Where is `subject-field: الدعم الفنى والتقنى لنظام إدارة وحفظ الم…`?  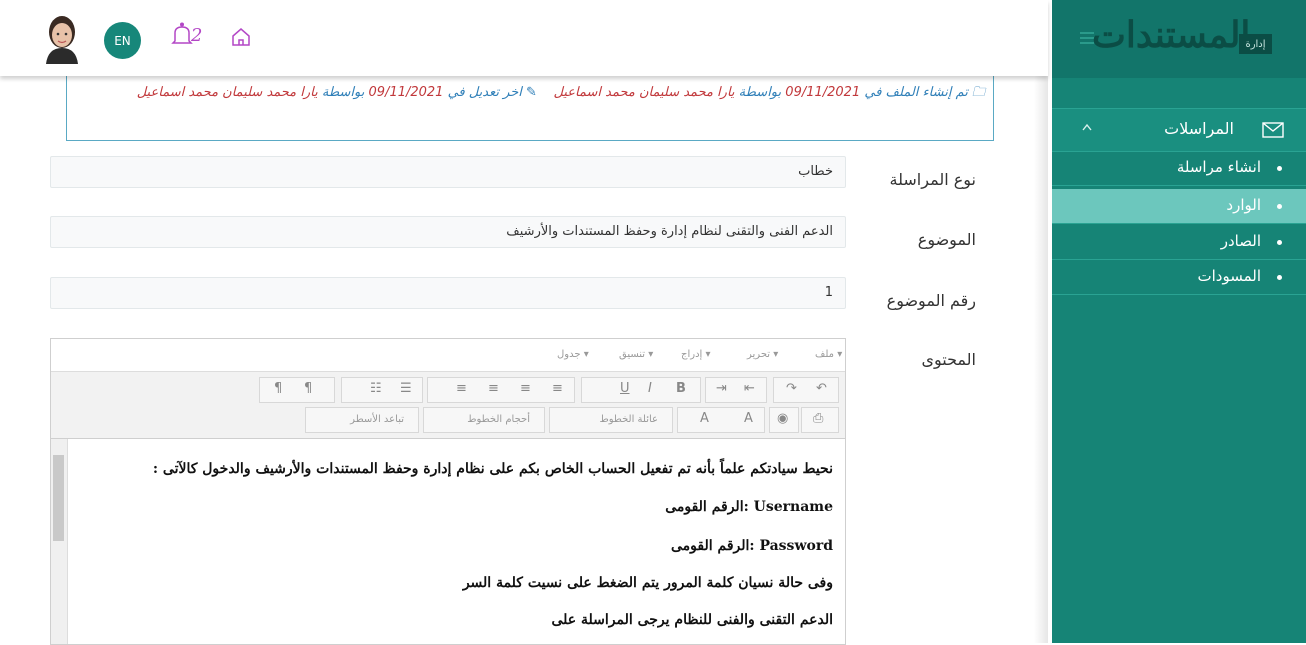
subject-field: الدعم الفنى والتقنى لنظام إدارة وحفظ الم… is located at coordinates (448, 232).